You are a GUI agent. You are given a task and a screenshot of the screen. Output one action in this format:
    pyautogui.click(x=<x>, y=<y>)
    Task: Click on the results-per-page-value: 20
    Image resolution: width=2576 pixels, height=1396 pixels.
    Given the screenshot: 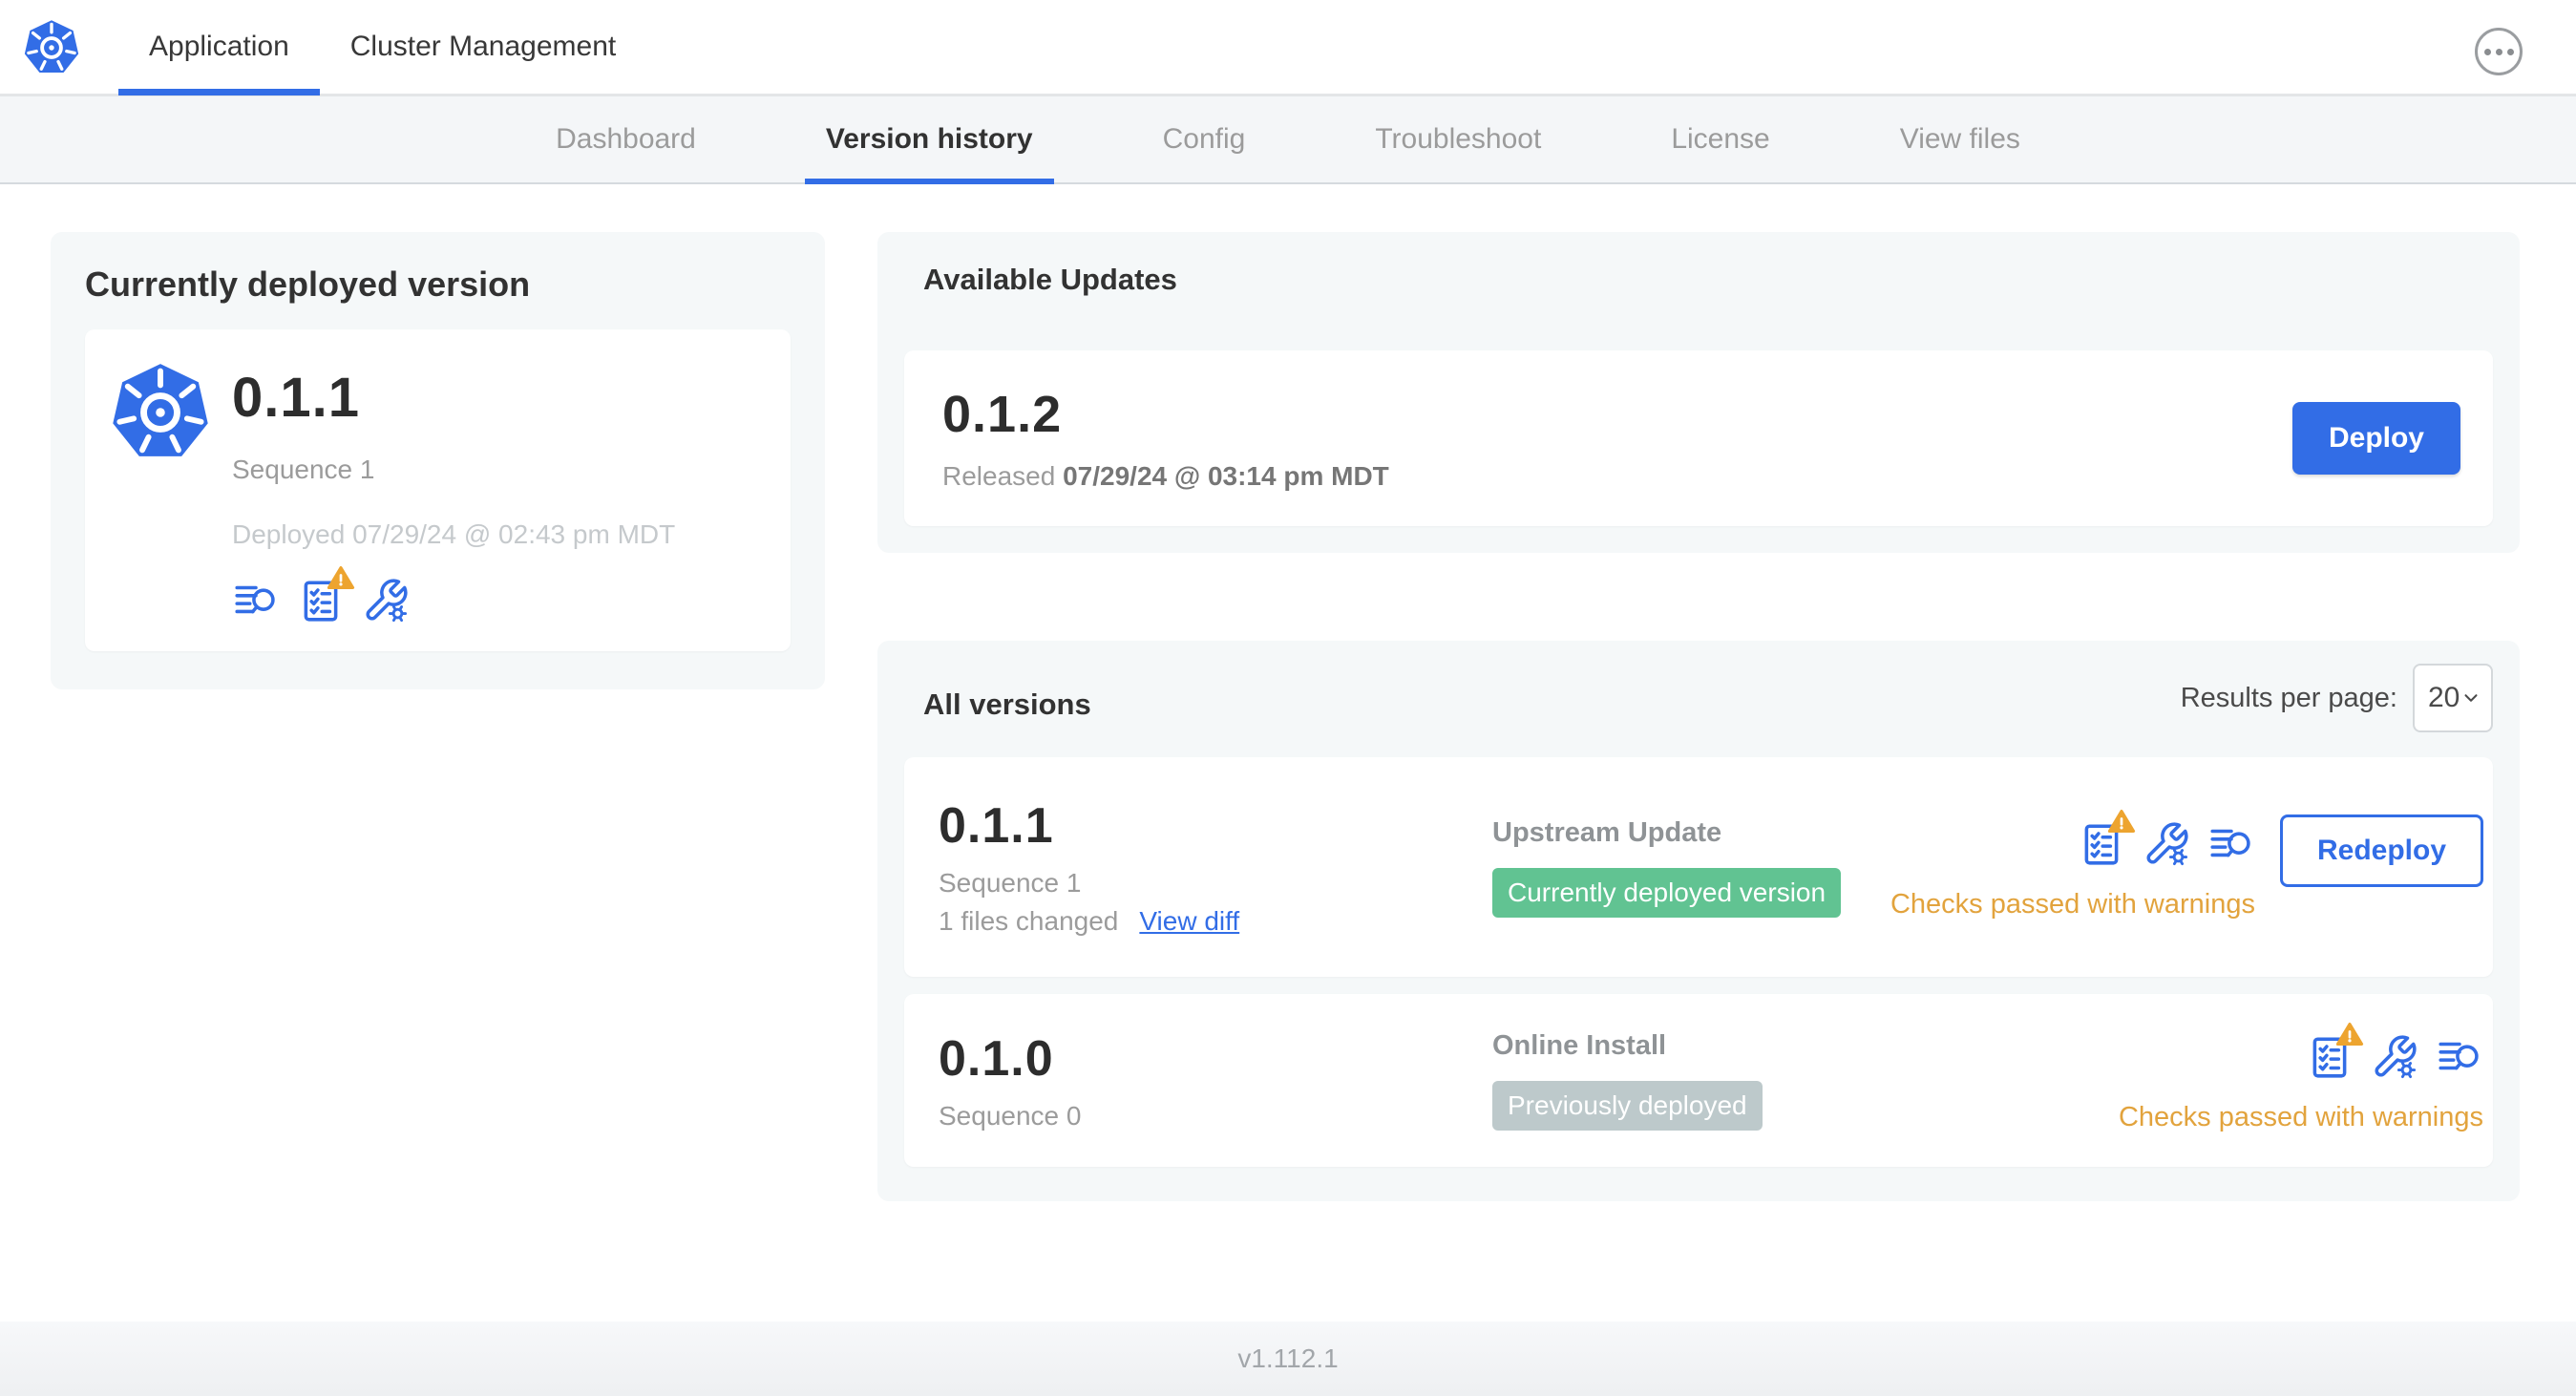 What is the action you would take?
    pyautogui.click(x=2444, y=697)
    